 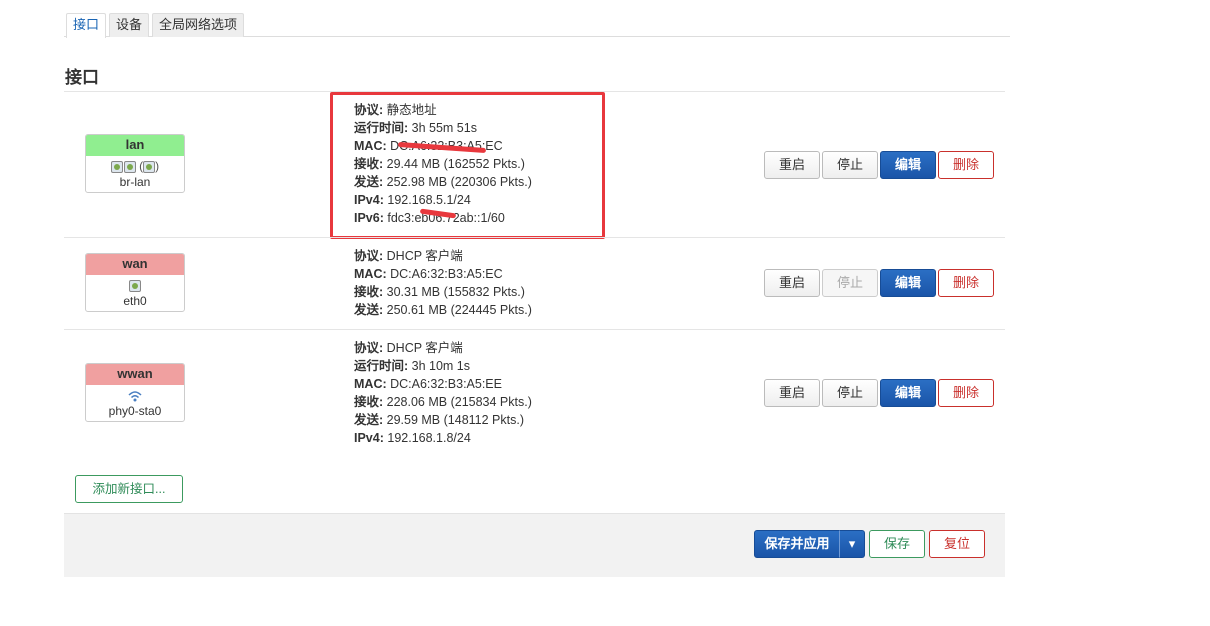 I want to click on info-line: IPv4: 192.168.1.8/24, so click(x=412, y=438).